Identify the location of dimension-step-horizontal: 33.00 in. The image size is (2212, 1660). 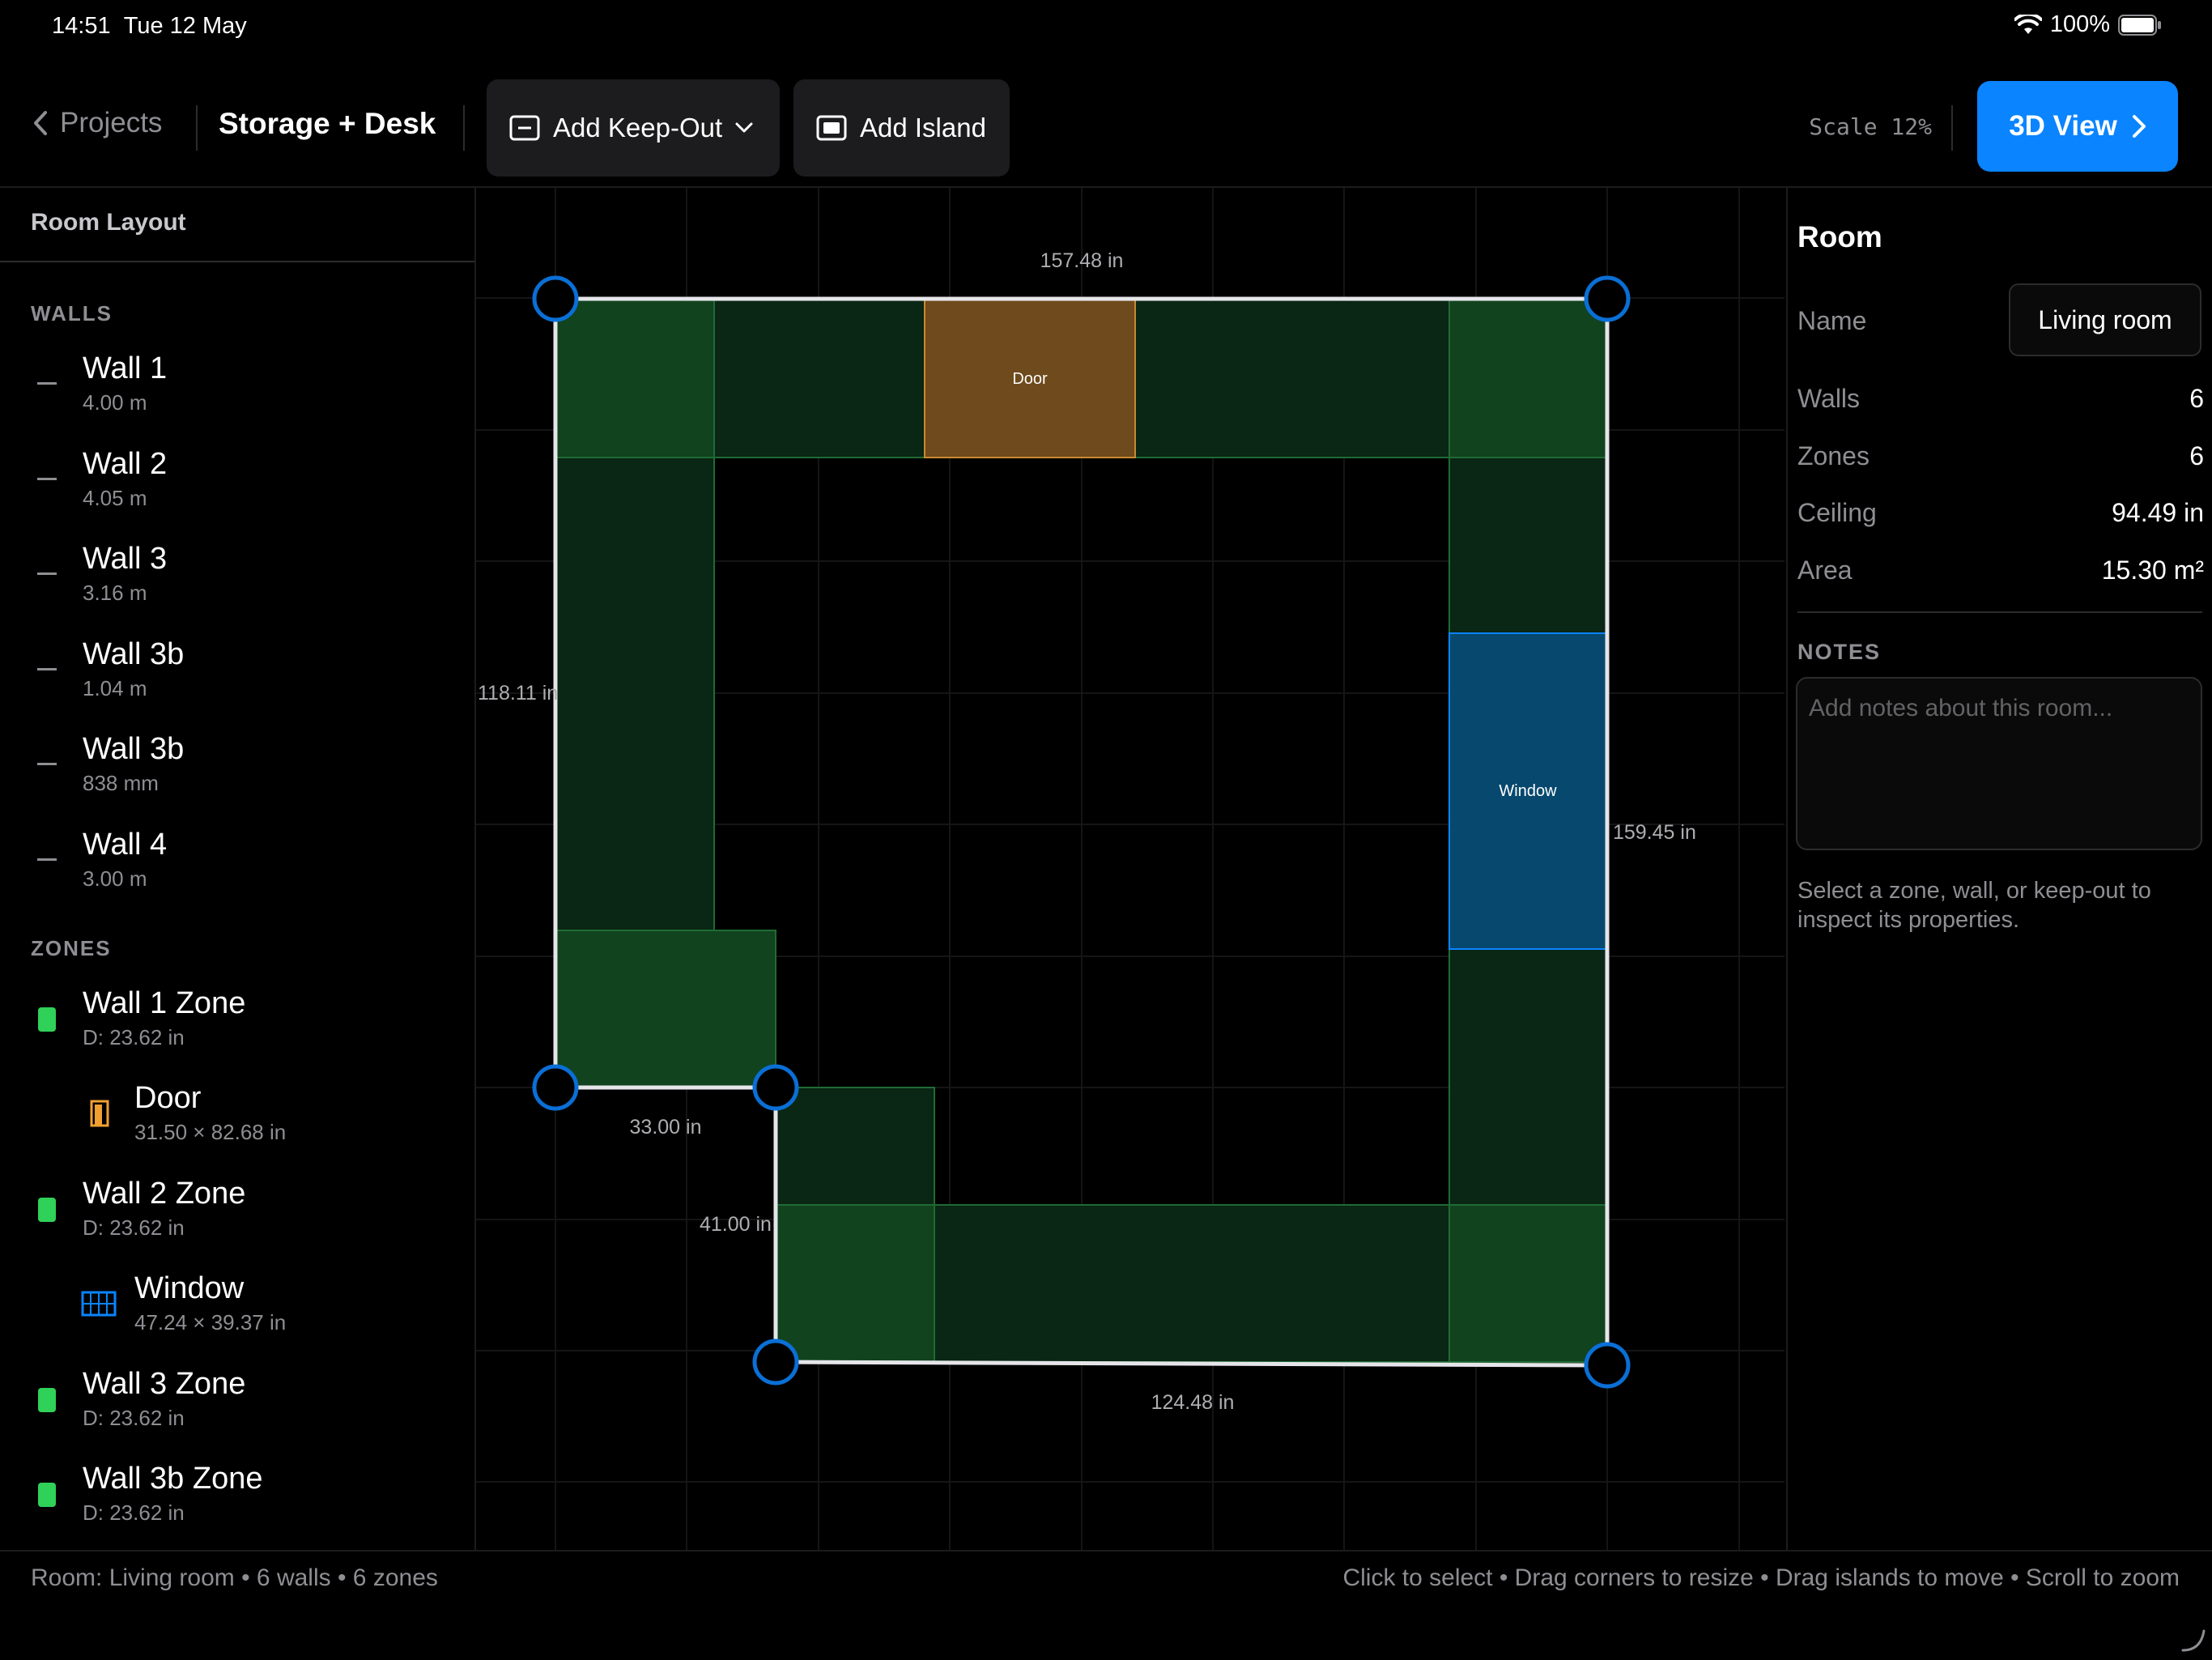
(666, 1128).